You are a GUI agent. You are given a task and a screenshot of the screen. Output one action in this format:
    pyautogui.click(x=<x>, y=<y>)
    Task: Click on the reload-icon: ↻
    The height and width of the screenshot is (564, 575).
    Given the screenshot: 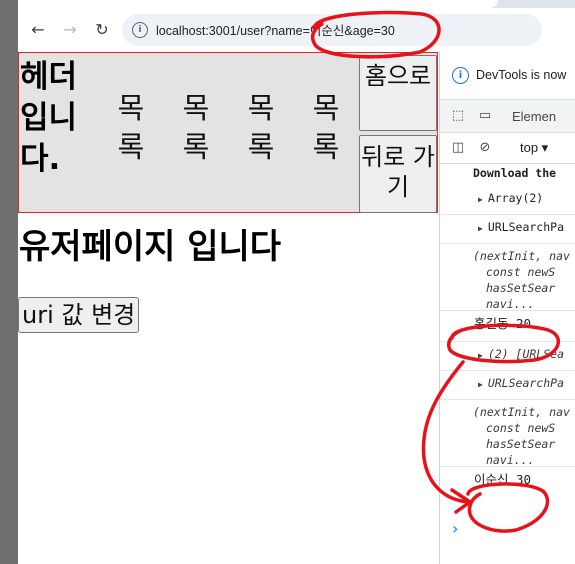 What is the action you would take?
    pyautogui.click(x=102, y=30)
    